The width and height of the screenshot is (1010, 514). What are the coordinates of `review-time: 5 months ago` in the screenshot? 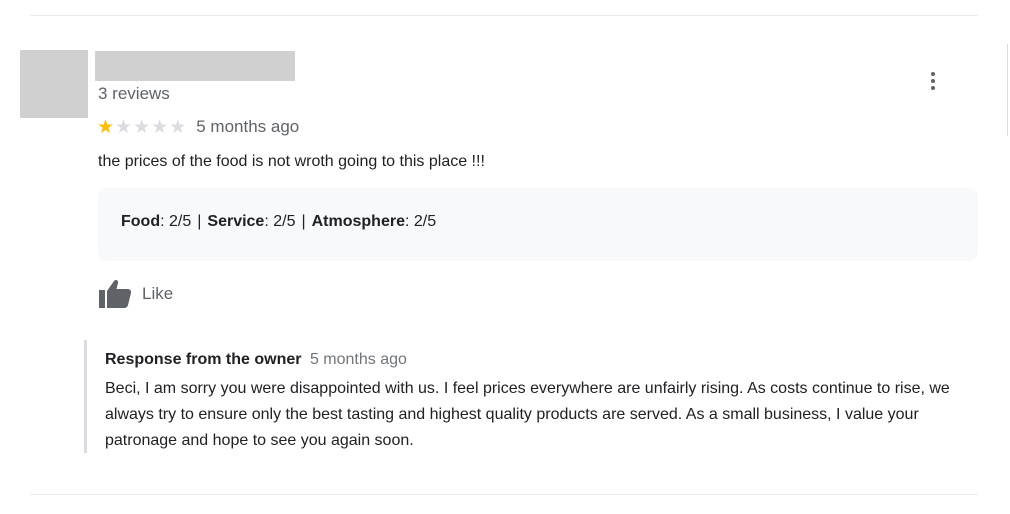 It's located at (248, 126).